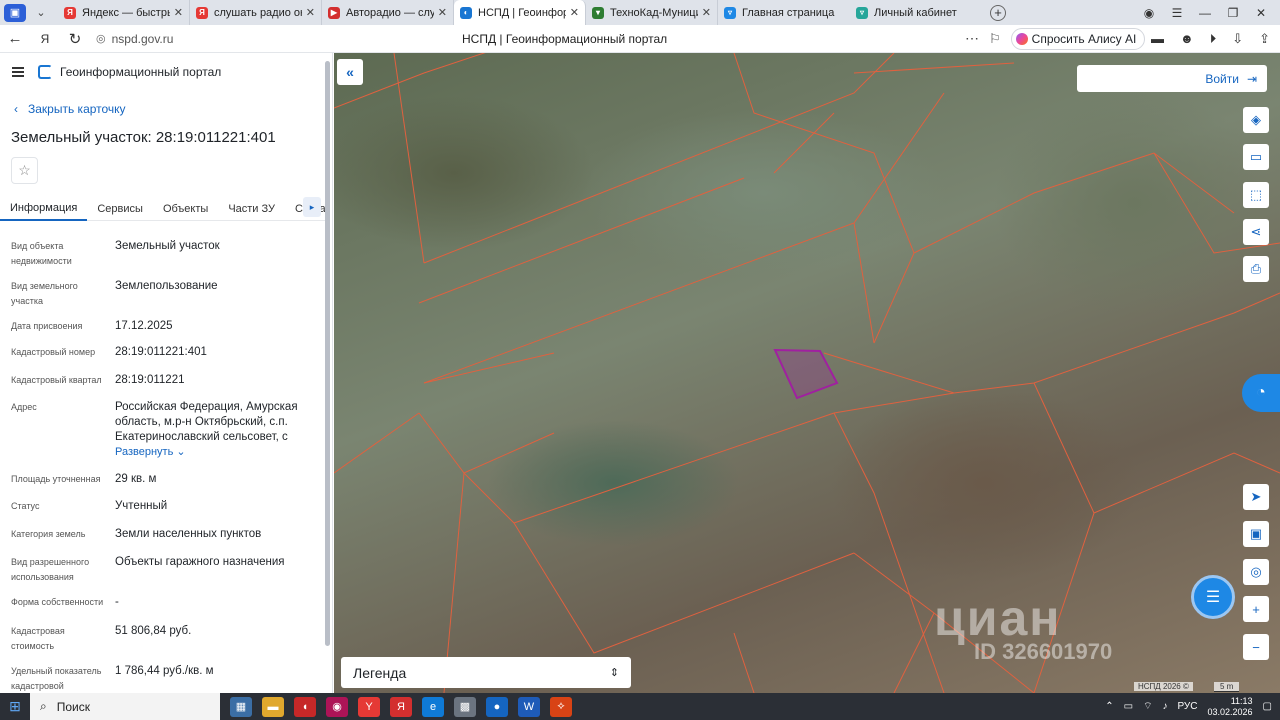 Image resolution: width=1280 pixels, height=720 pixels. Describe the element at coordinates (1256, 195) in the screenshot. I see `select-area-icon: ⬚` at that location.